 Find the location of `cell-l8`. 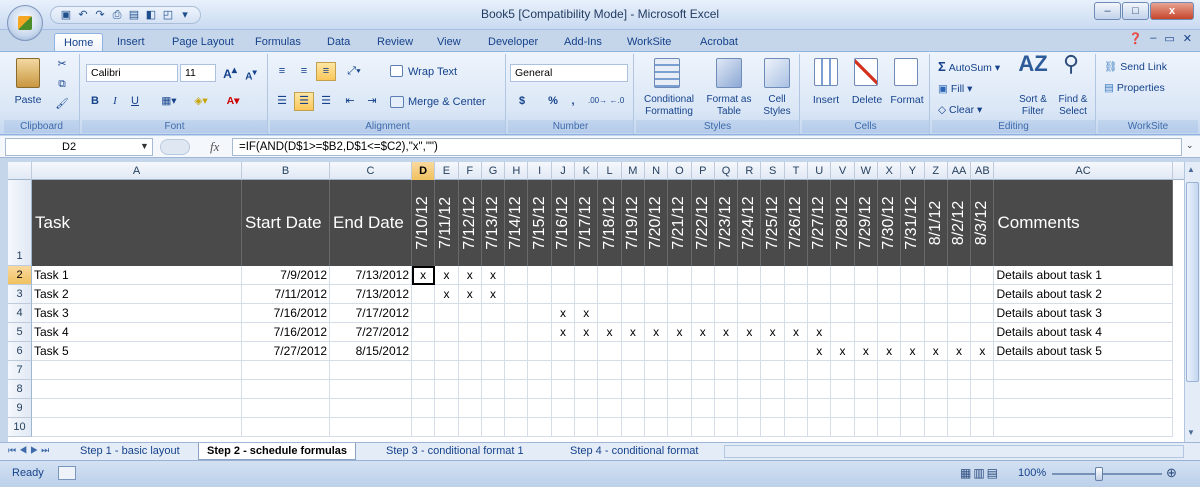

cell-l8 is located at coordinates (610, 389).